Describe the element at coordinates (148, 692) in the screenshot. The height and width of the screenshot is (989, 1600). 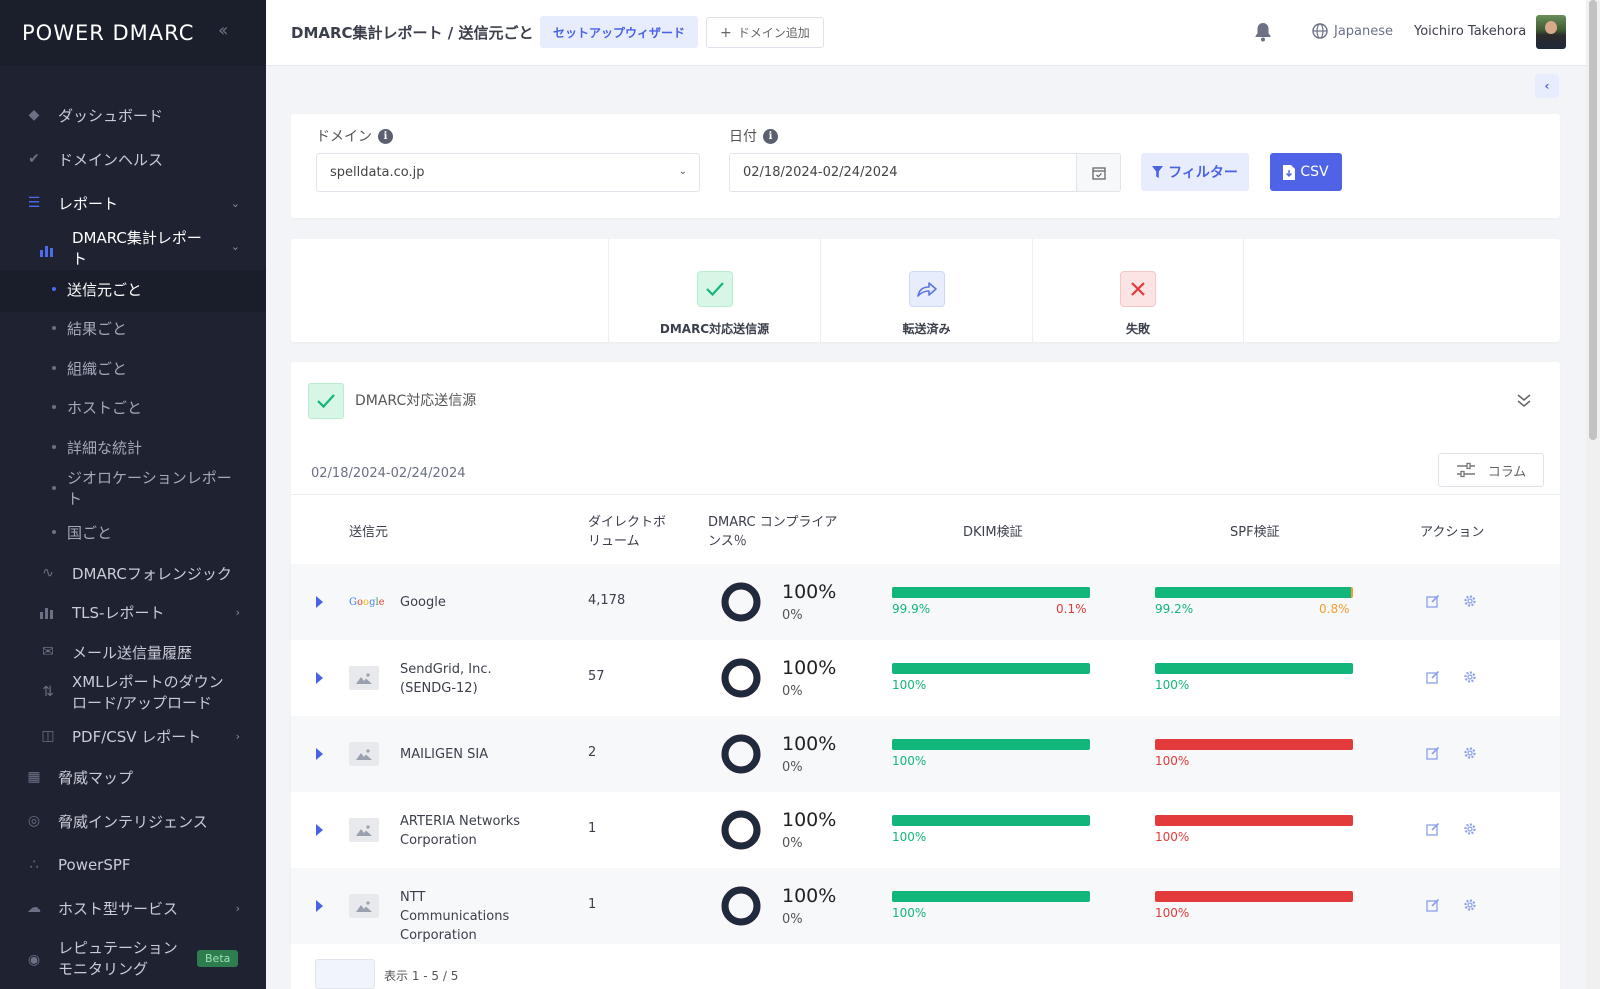
I see `sidebar-item-label: XMLレポートのダウンロード/アップロード` at that location.